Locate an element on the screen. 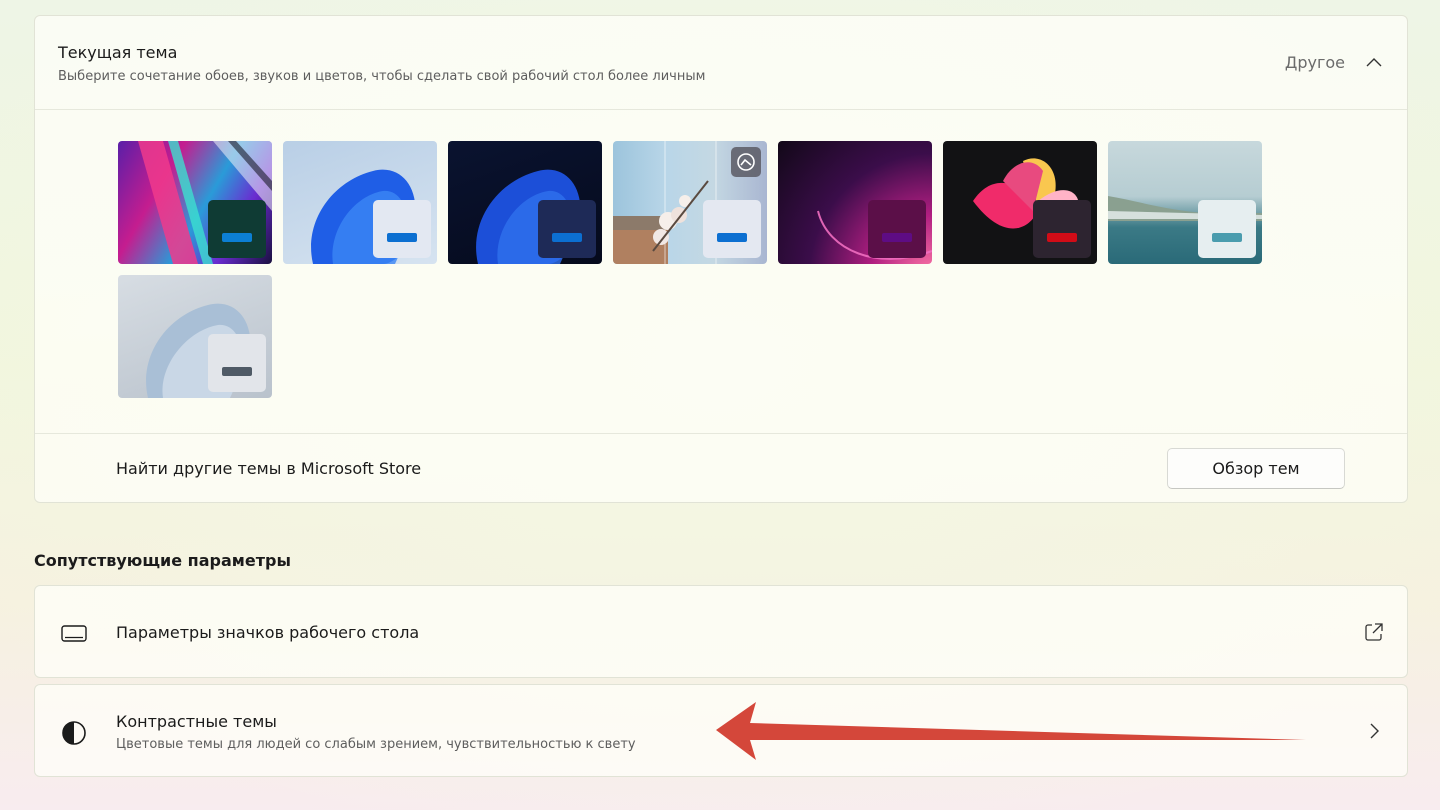 Image resolution: width=1440 pixels, height=810 pixels. chevron-right-icon is located at coordinates (1374, 731).